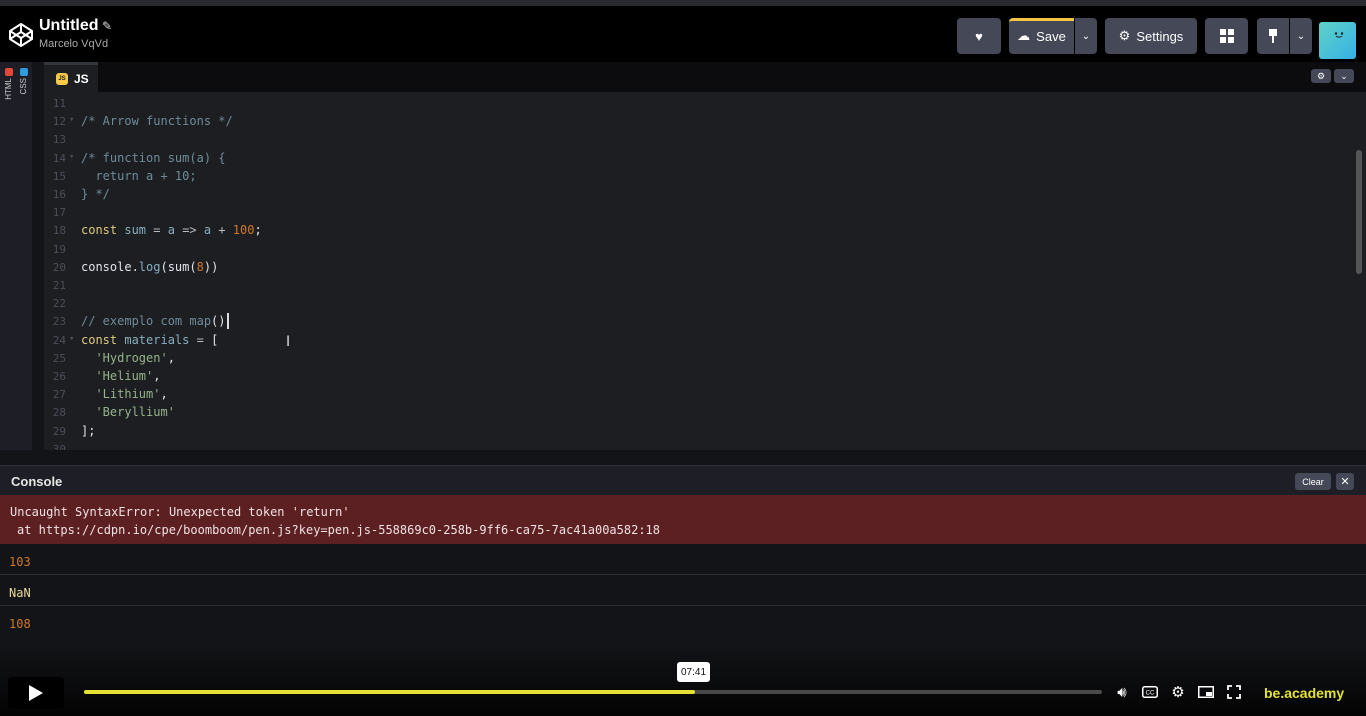 Image resolution: width=1366 pixels, height=716 pixels. Describe the element at coordinates (1359, 212) in the screenshot. I see `editor-scrollbar` at that location.